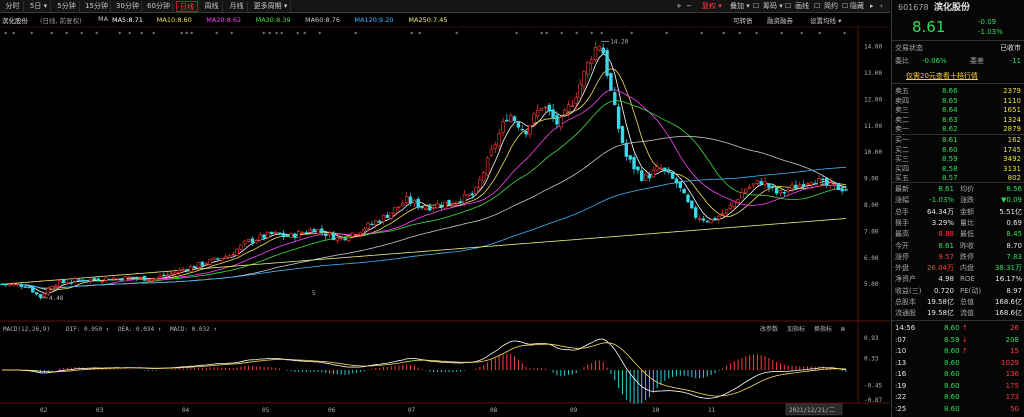  I want to click on asks-row: 卖五 8.66 2379, so click(958, 91).